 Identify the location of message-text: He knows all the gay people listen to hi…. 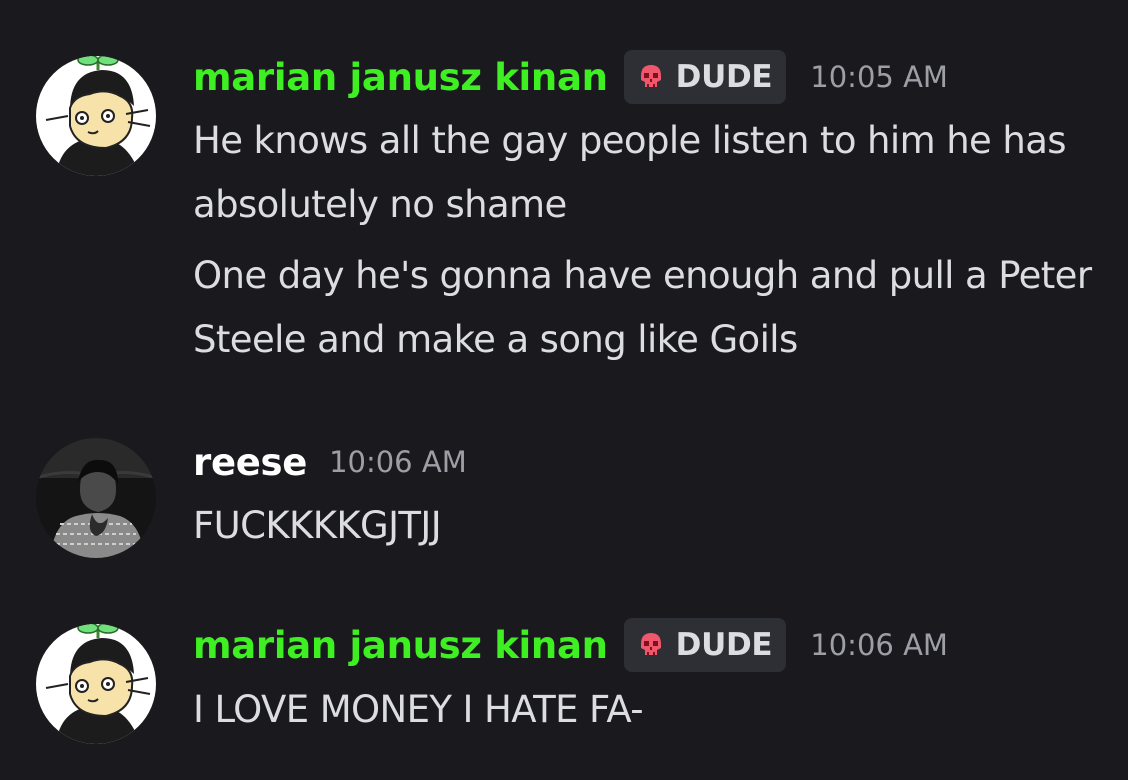
(630, 172).